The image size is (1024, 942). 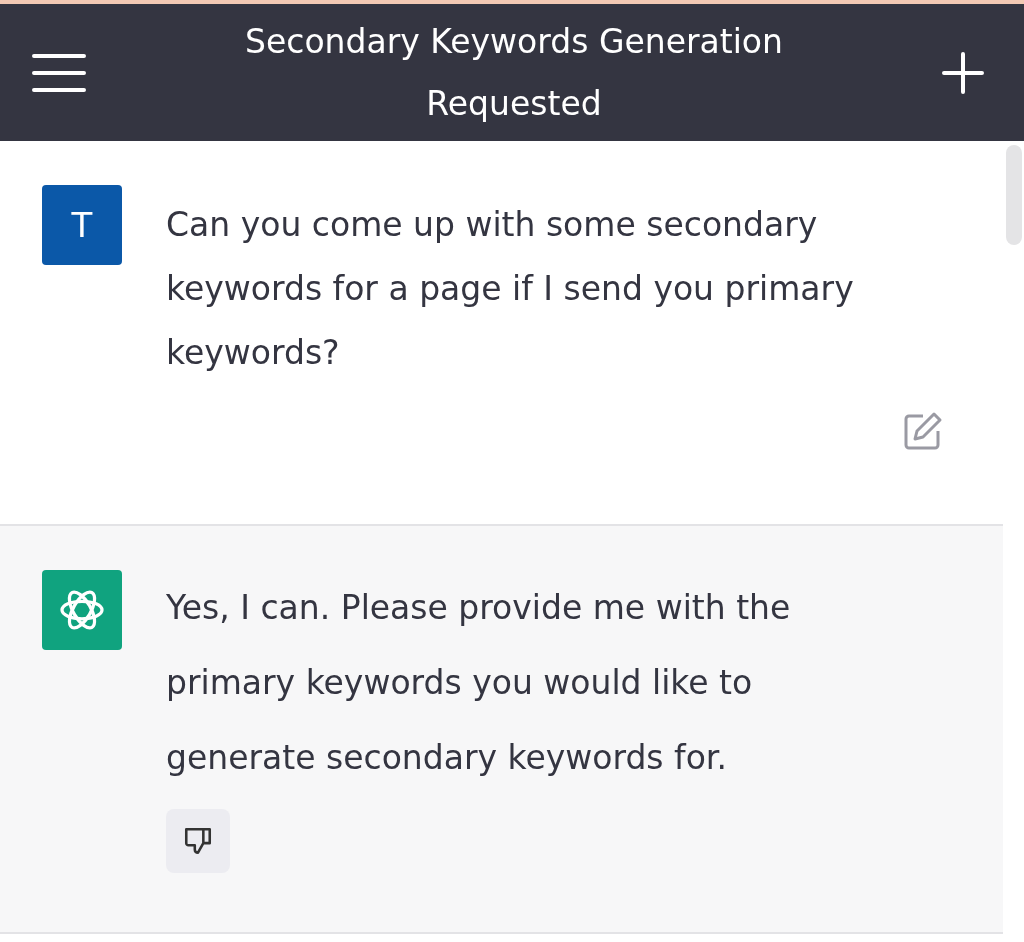 What do you see at coordinates (963, 72) in the screenshot?
I see `plus-icon` at bounding box center [963, 72].